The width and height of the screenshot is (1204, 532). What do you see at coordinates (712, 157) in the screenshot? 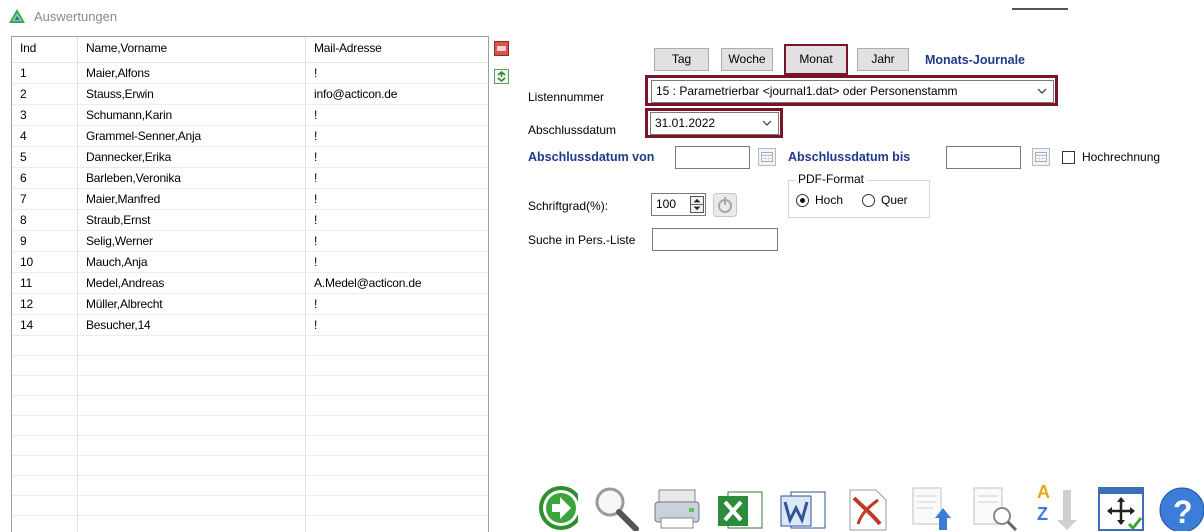
I see `abschlussdatum-von-field` at bounding box center [712, 157].